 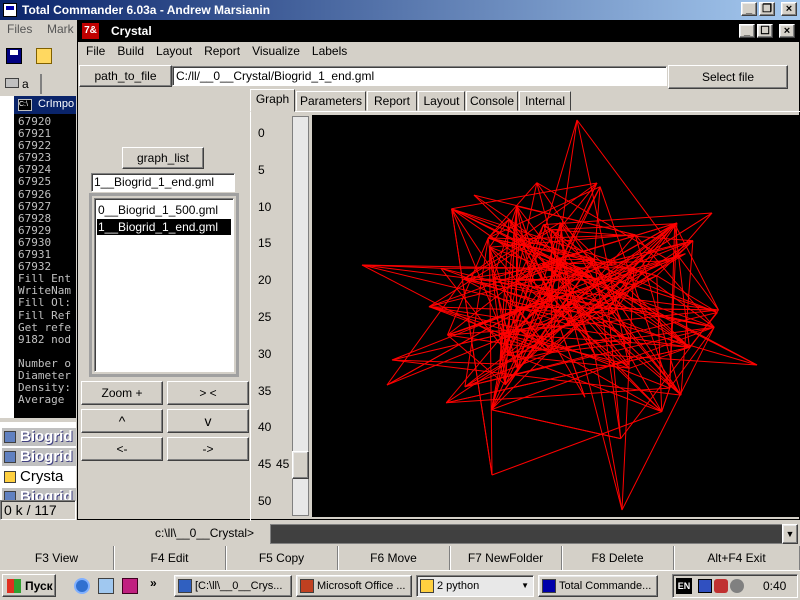 I want to click on tab-parameters: Parameters, so click(x=331, y=101).